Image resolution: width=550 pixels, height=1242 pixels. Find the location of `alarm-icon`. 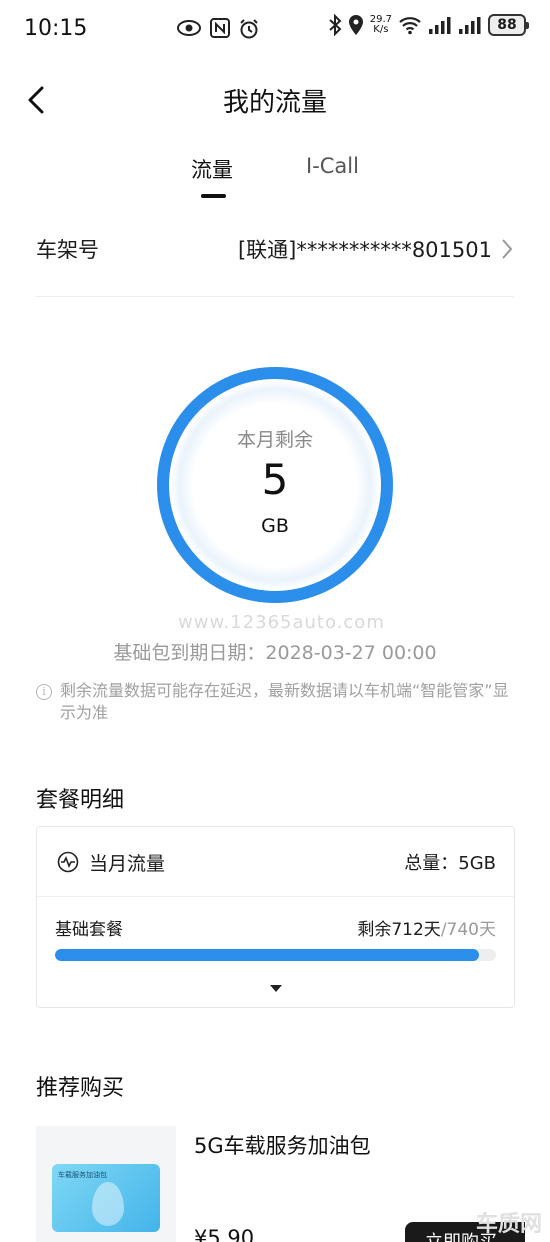

alarm-icon is located at coordinates (249, 29).